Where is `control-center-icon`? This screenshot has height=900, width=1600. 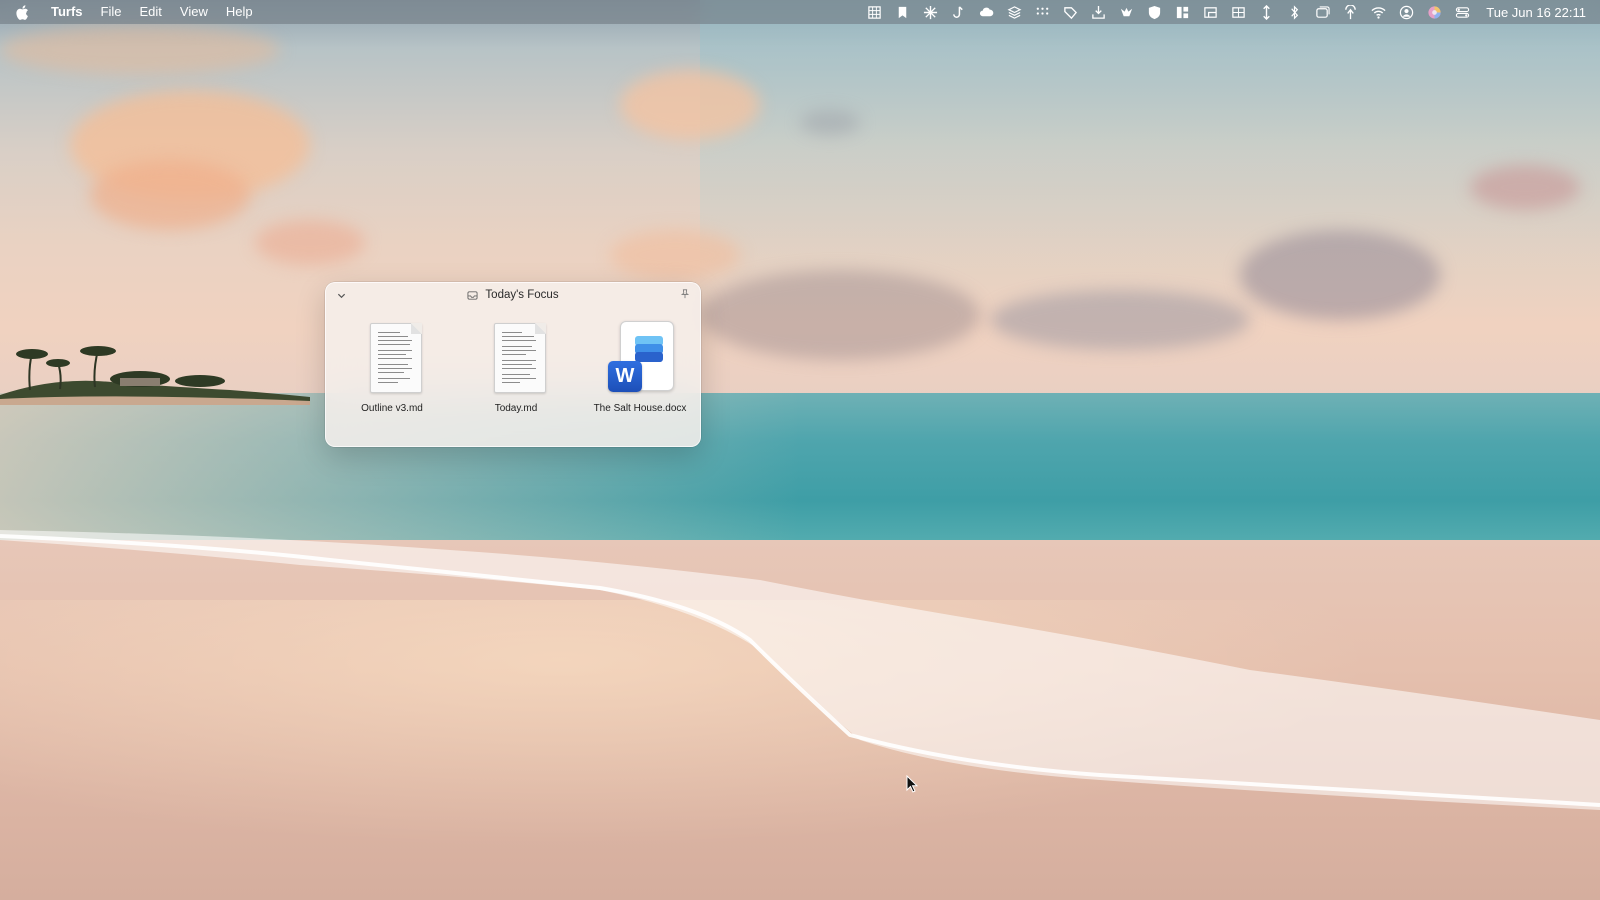 control-center-icon is located at coordinates (1462, 12).